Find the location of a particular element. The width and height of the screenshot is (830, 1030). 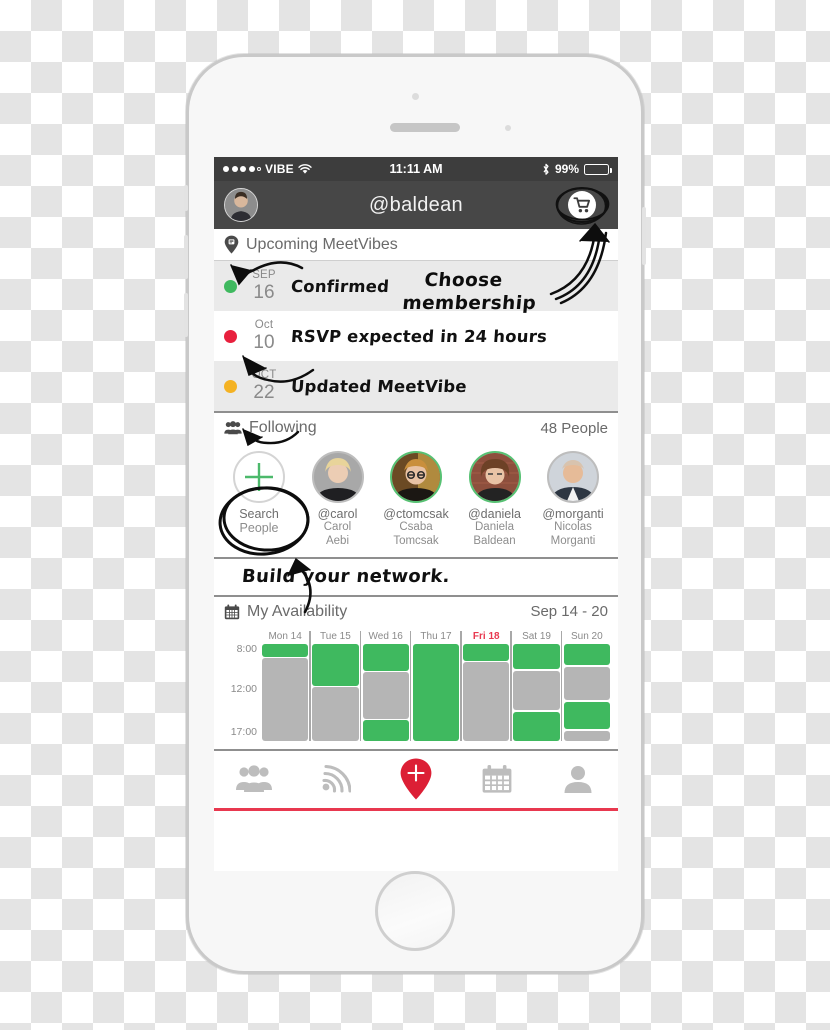

meetvibe-date-3: OCT 22 is located at coordinates (264, 386).